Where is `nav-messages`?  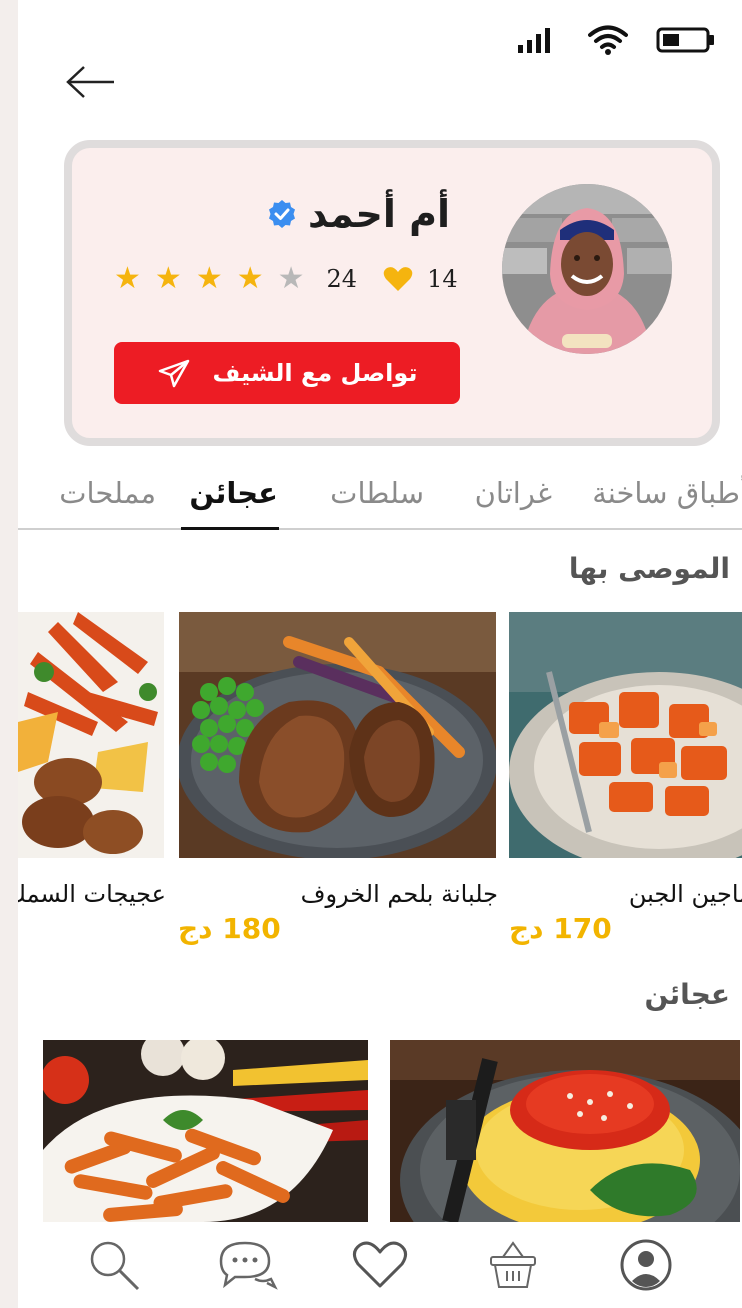 nav-messages is located at coordinates (247, 1265).